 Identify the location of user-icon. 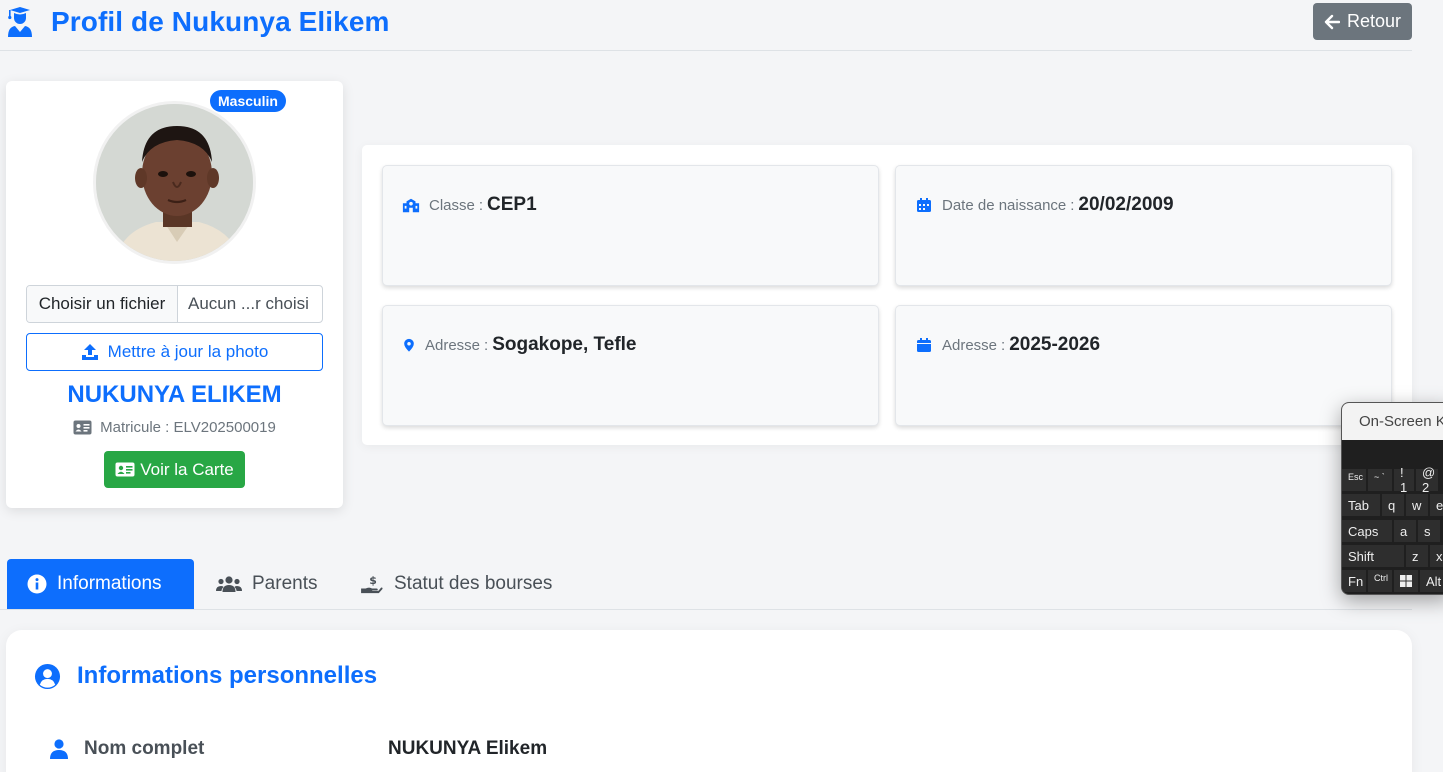
(59, 749).